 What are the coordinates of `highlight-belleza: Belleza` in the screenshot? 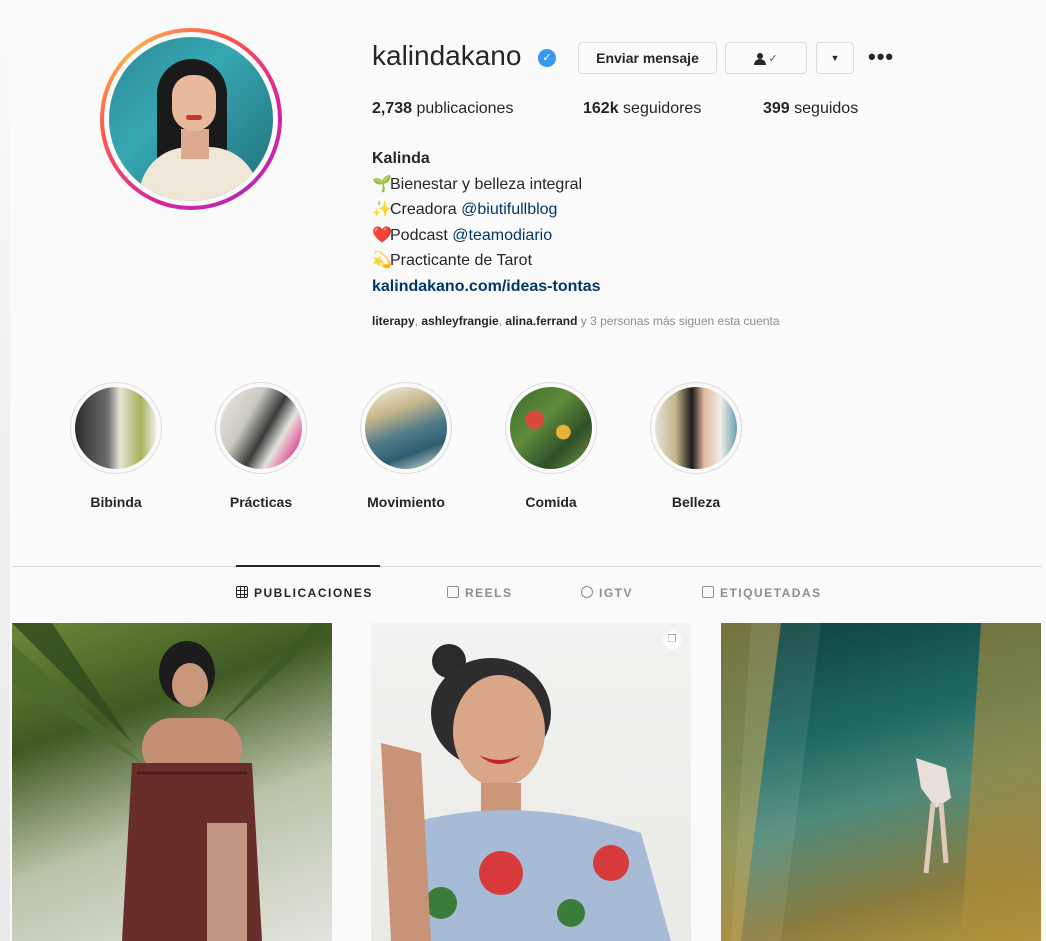 It's located at (696, 446).